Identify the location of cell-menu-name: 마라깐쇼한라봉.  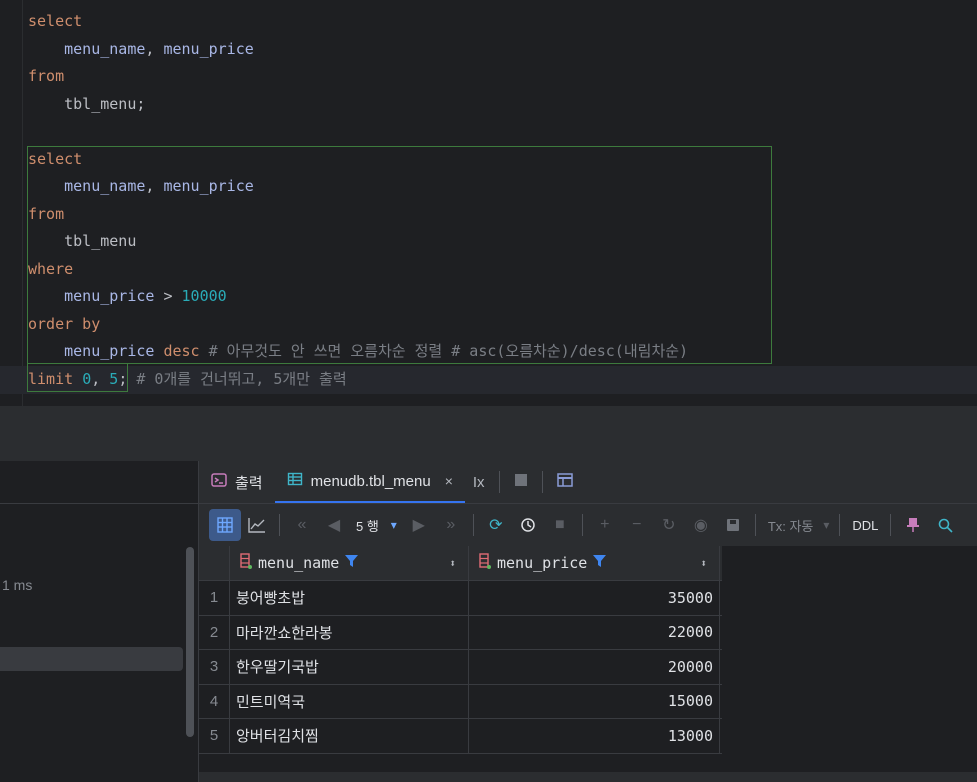
(349, 632).